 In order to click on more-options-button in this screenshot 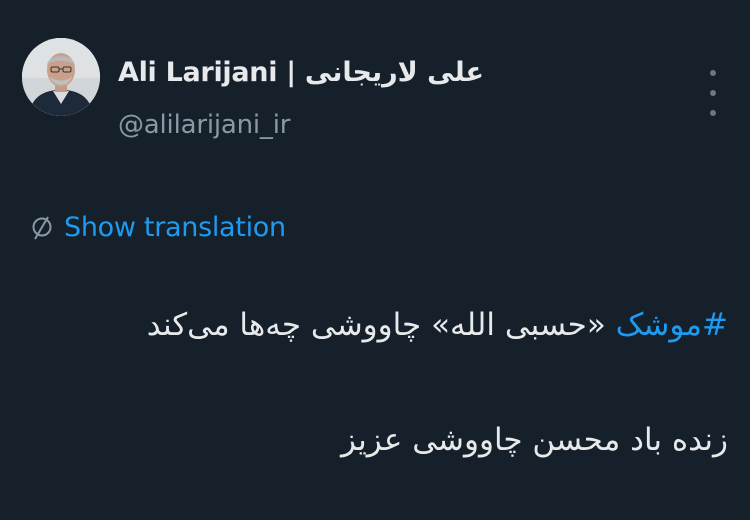, I will do `click(713, 93)`.